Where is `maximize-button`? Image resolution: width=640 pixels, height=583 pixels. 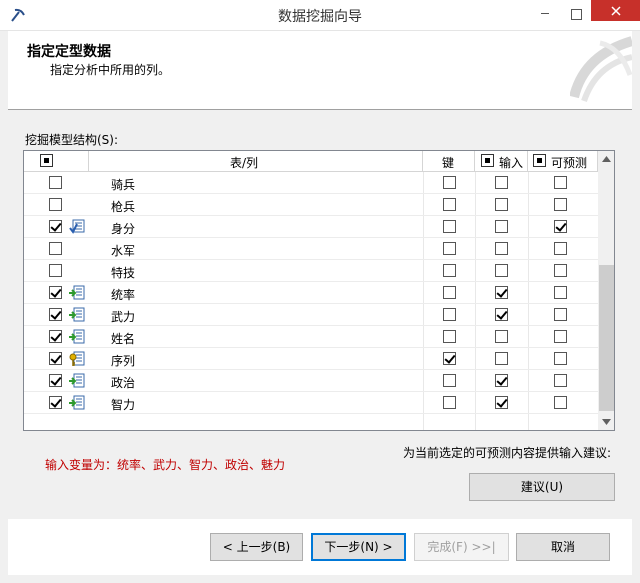 maximize-button is located at coordinates (576, 15).